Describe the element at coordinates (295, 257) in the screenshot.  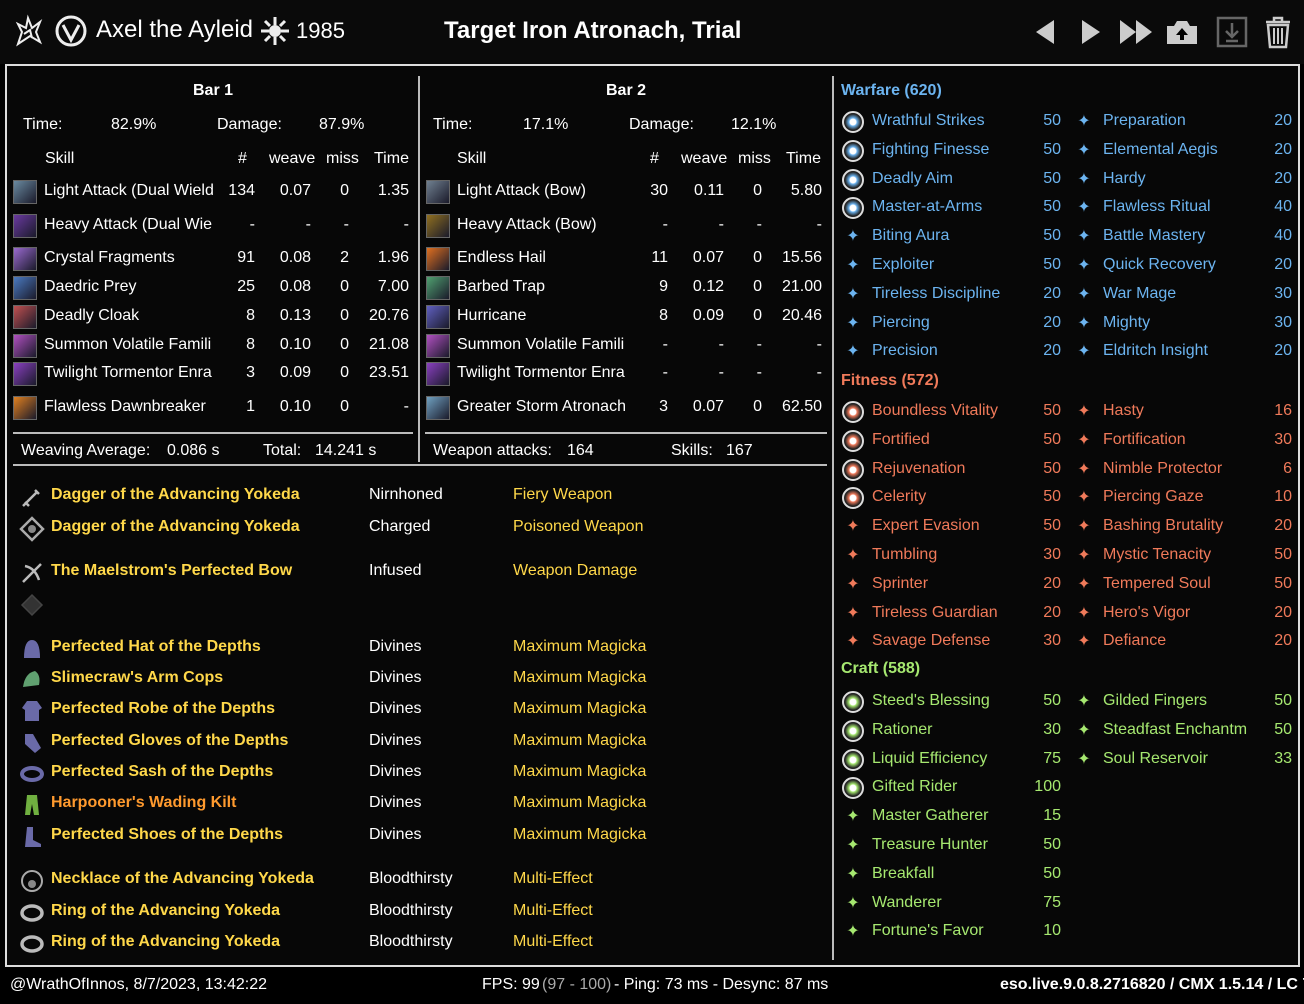
I see `bar1-skill-weave: 0.08` at that location.